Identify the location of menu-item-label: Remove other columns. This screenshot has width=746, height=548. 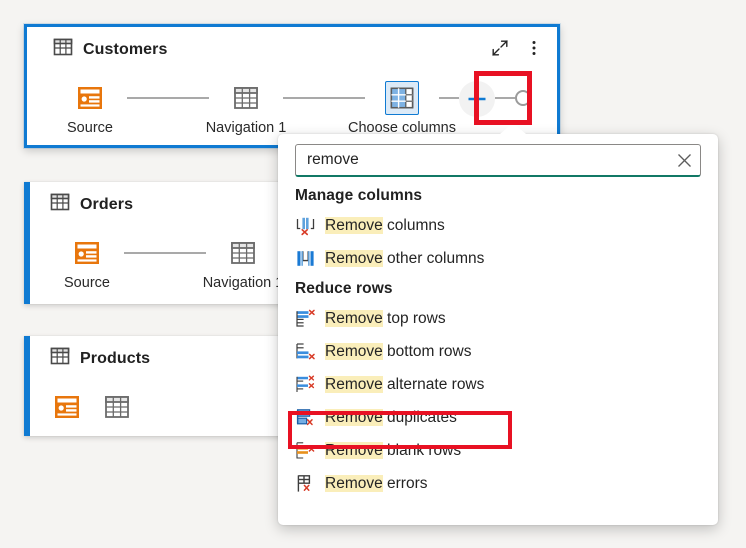
(405, 258).